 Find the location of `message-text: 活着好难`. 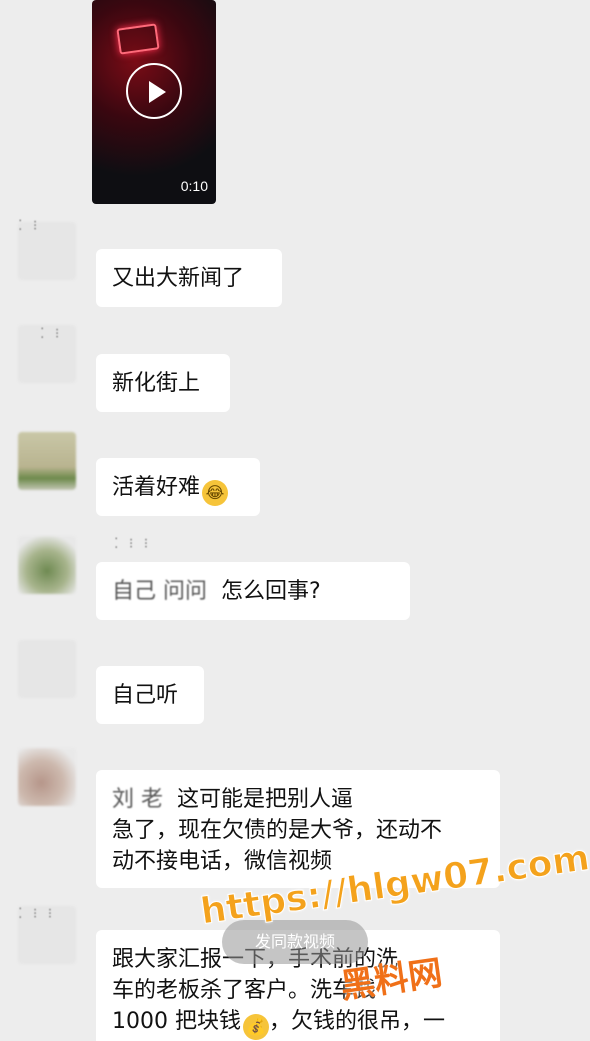

message-text: 活着好难 is located at coordinates (156, 487).